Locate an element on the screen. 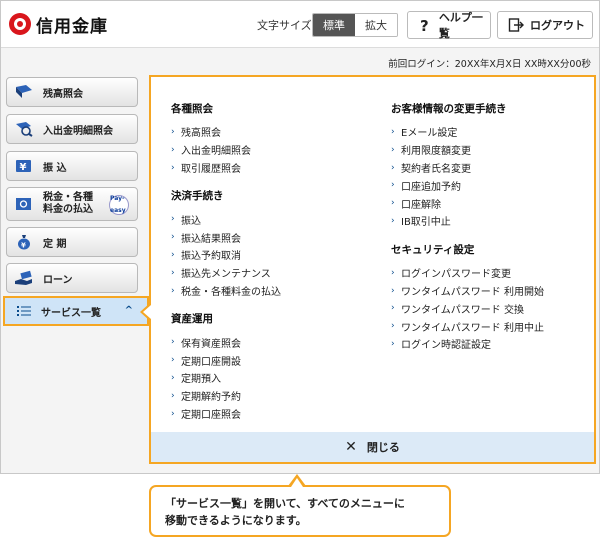  panel-pointer-inner is located at coordinates (147, 312).